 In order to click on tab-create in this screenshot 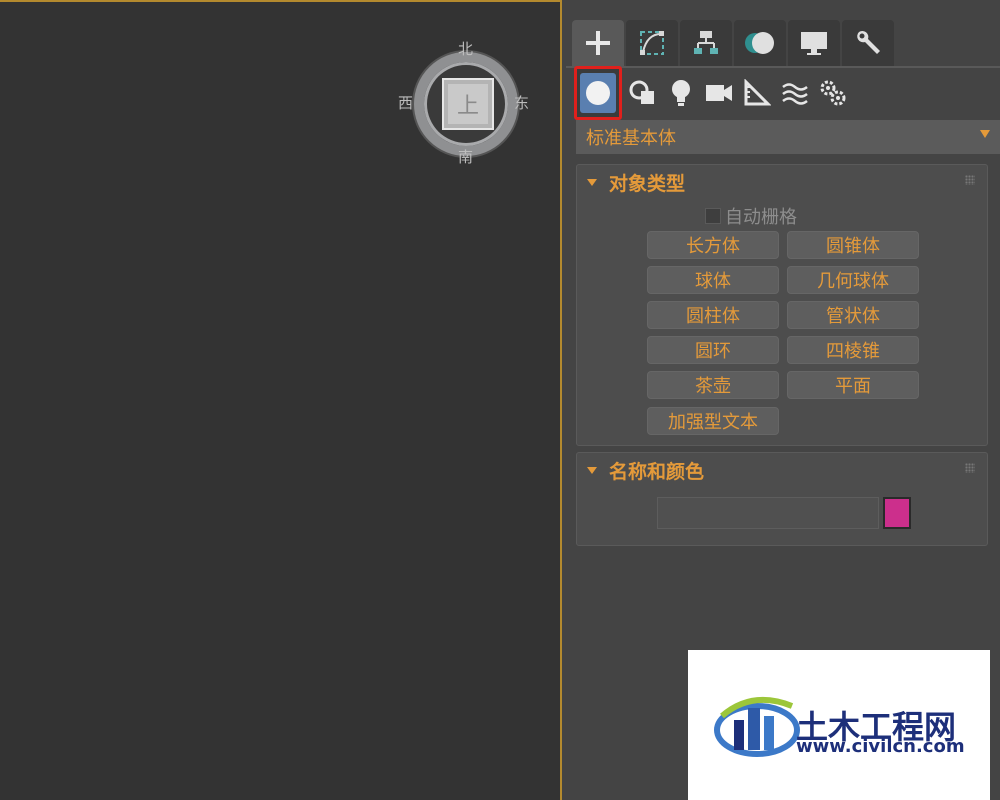, I will do `click(598, 43)`.